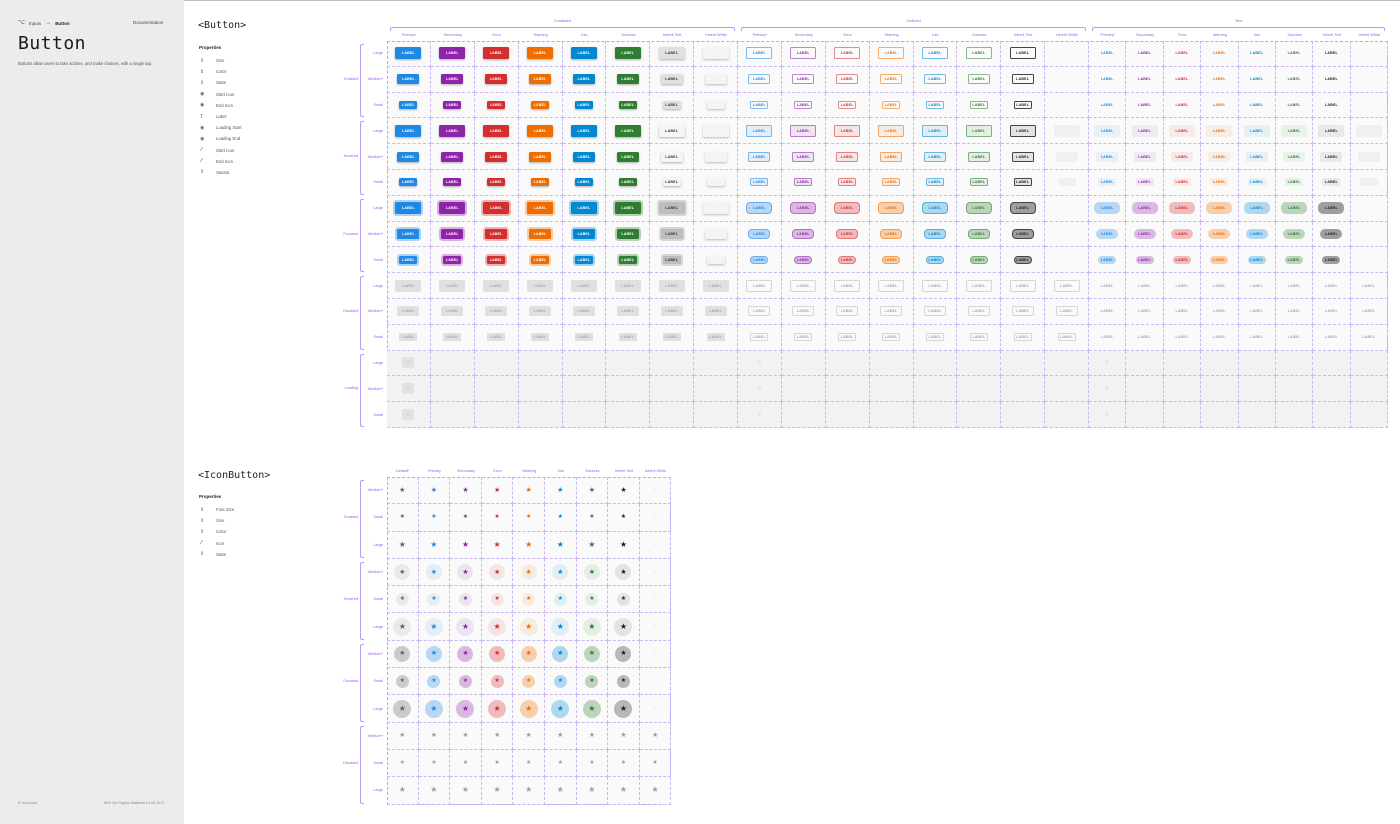 This screenshot has height=824, width=1400. I want to click on property-row: ◉ Loading Start, so click(239, 127).